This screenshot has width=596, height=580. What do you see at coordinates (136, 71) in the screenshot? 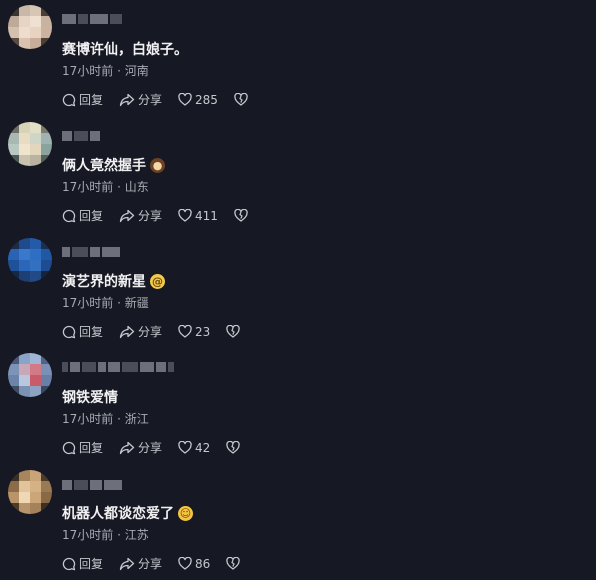
I see `comment-location: 河南` at bounding box center [136, 71].